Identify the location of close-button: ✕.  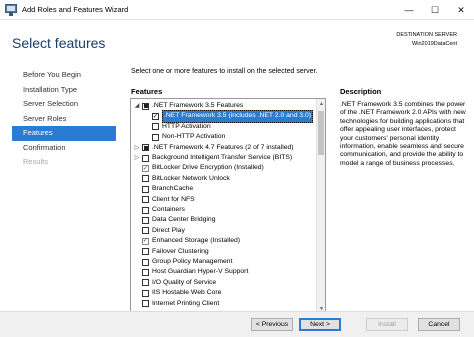
(461, 10).